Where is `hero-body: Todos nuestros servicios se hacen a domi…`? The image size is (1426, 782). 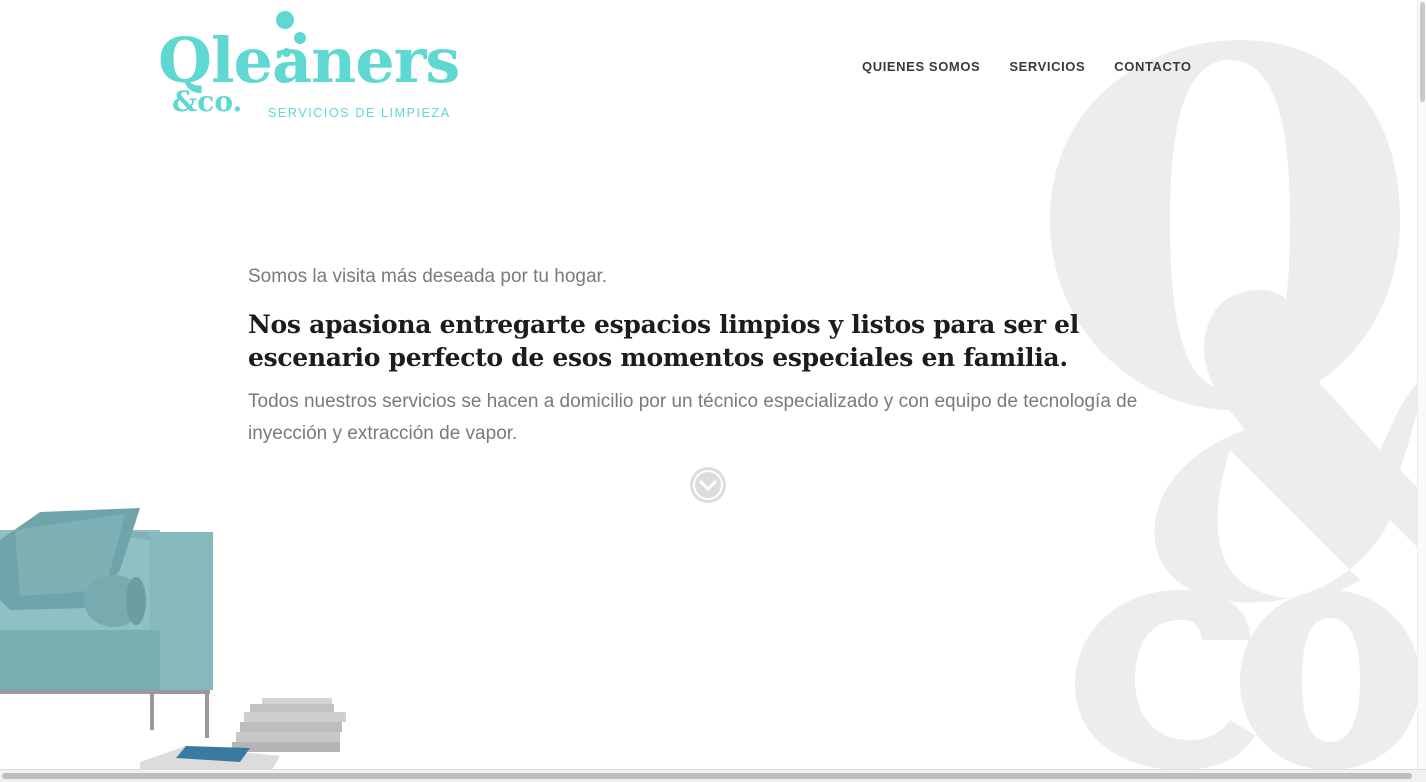 hero-body: Todos nuestros servicios se hacen a domi… is located at coordinates (693, 417).